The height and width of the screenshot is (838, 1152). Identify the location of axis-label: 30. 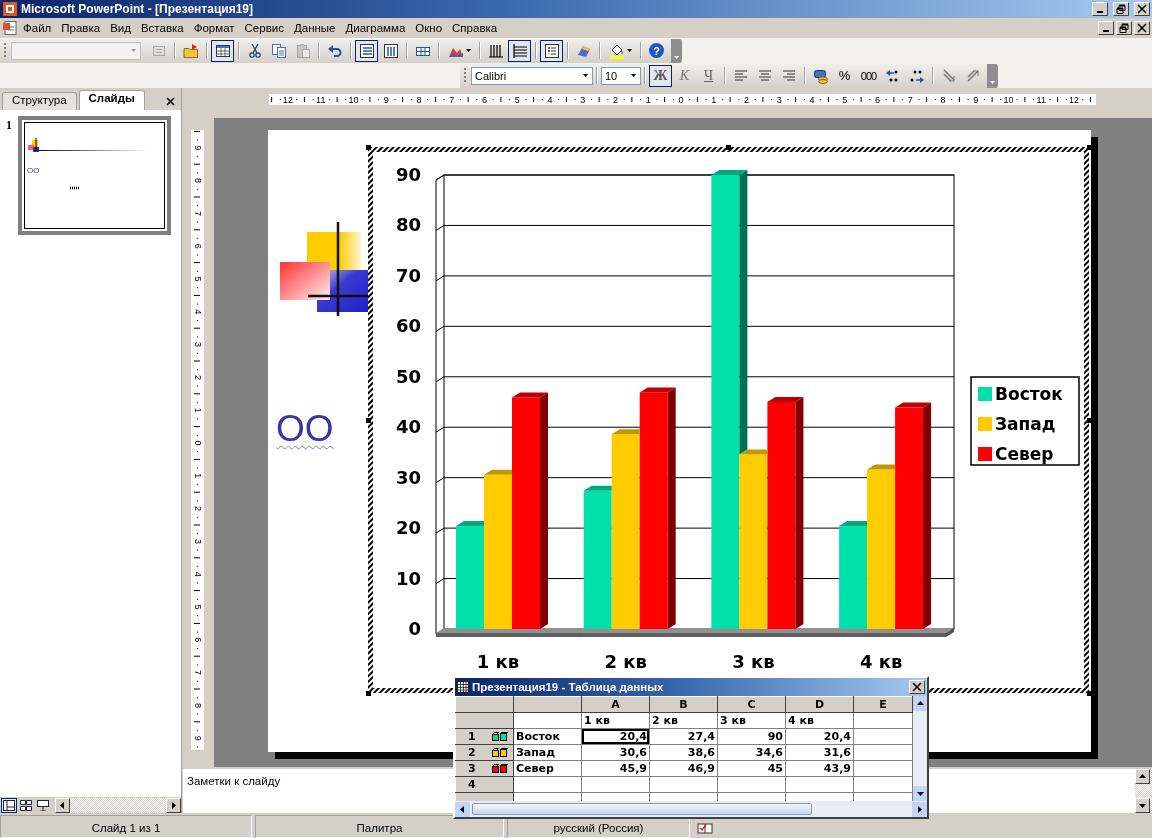
(408, 477).